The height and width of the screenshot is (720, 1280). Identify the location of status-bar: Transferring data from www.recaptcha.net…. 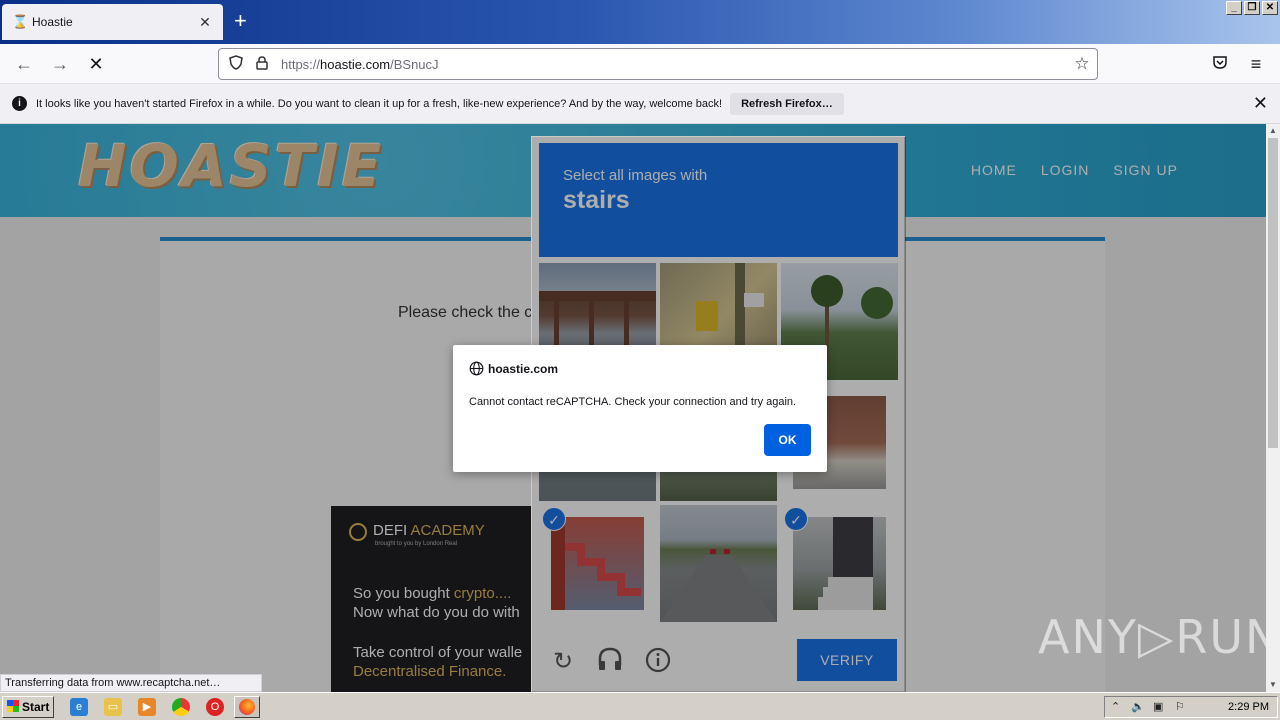
(131, 683).